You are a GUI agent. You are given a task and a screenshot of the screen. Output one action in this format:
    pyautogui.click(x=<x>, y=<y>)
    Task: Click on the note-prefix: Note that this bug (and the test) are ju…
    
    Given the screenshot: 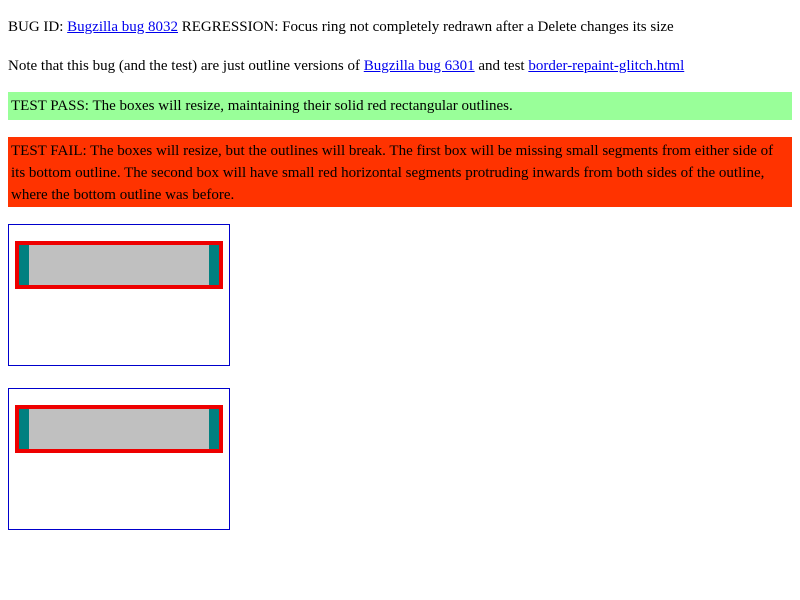 What is the action you would take?
    pyautogui.click(x=184, y=66)
    